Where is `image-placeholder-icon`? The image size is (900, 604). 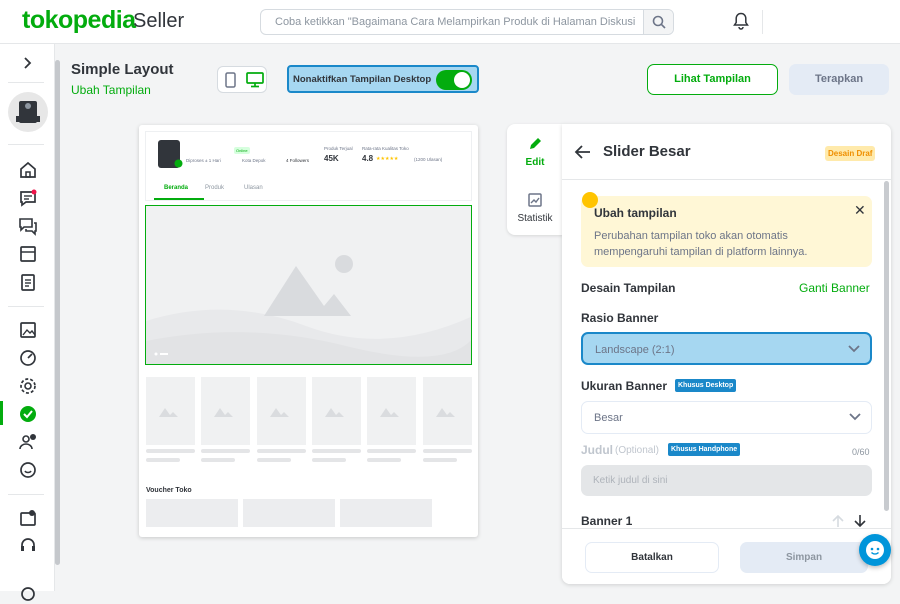
image-placeholder-icon is located at coordinates (308, 309).